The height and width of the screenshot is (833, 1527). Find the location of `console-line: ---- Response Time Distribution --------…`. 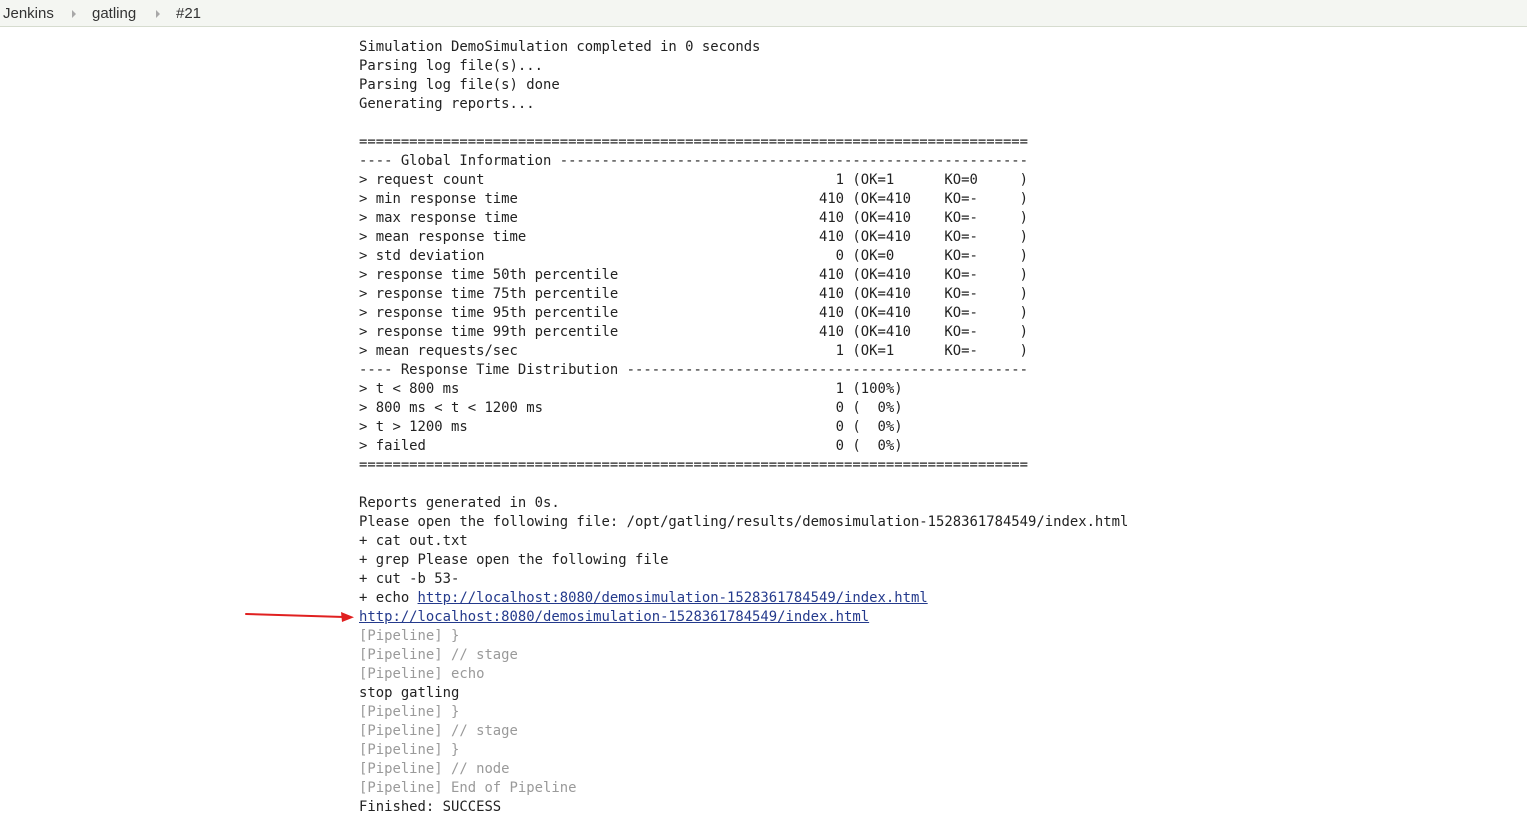

console-line: ---- Response Time Distribution --------… is located at coordinates (743, 370).